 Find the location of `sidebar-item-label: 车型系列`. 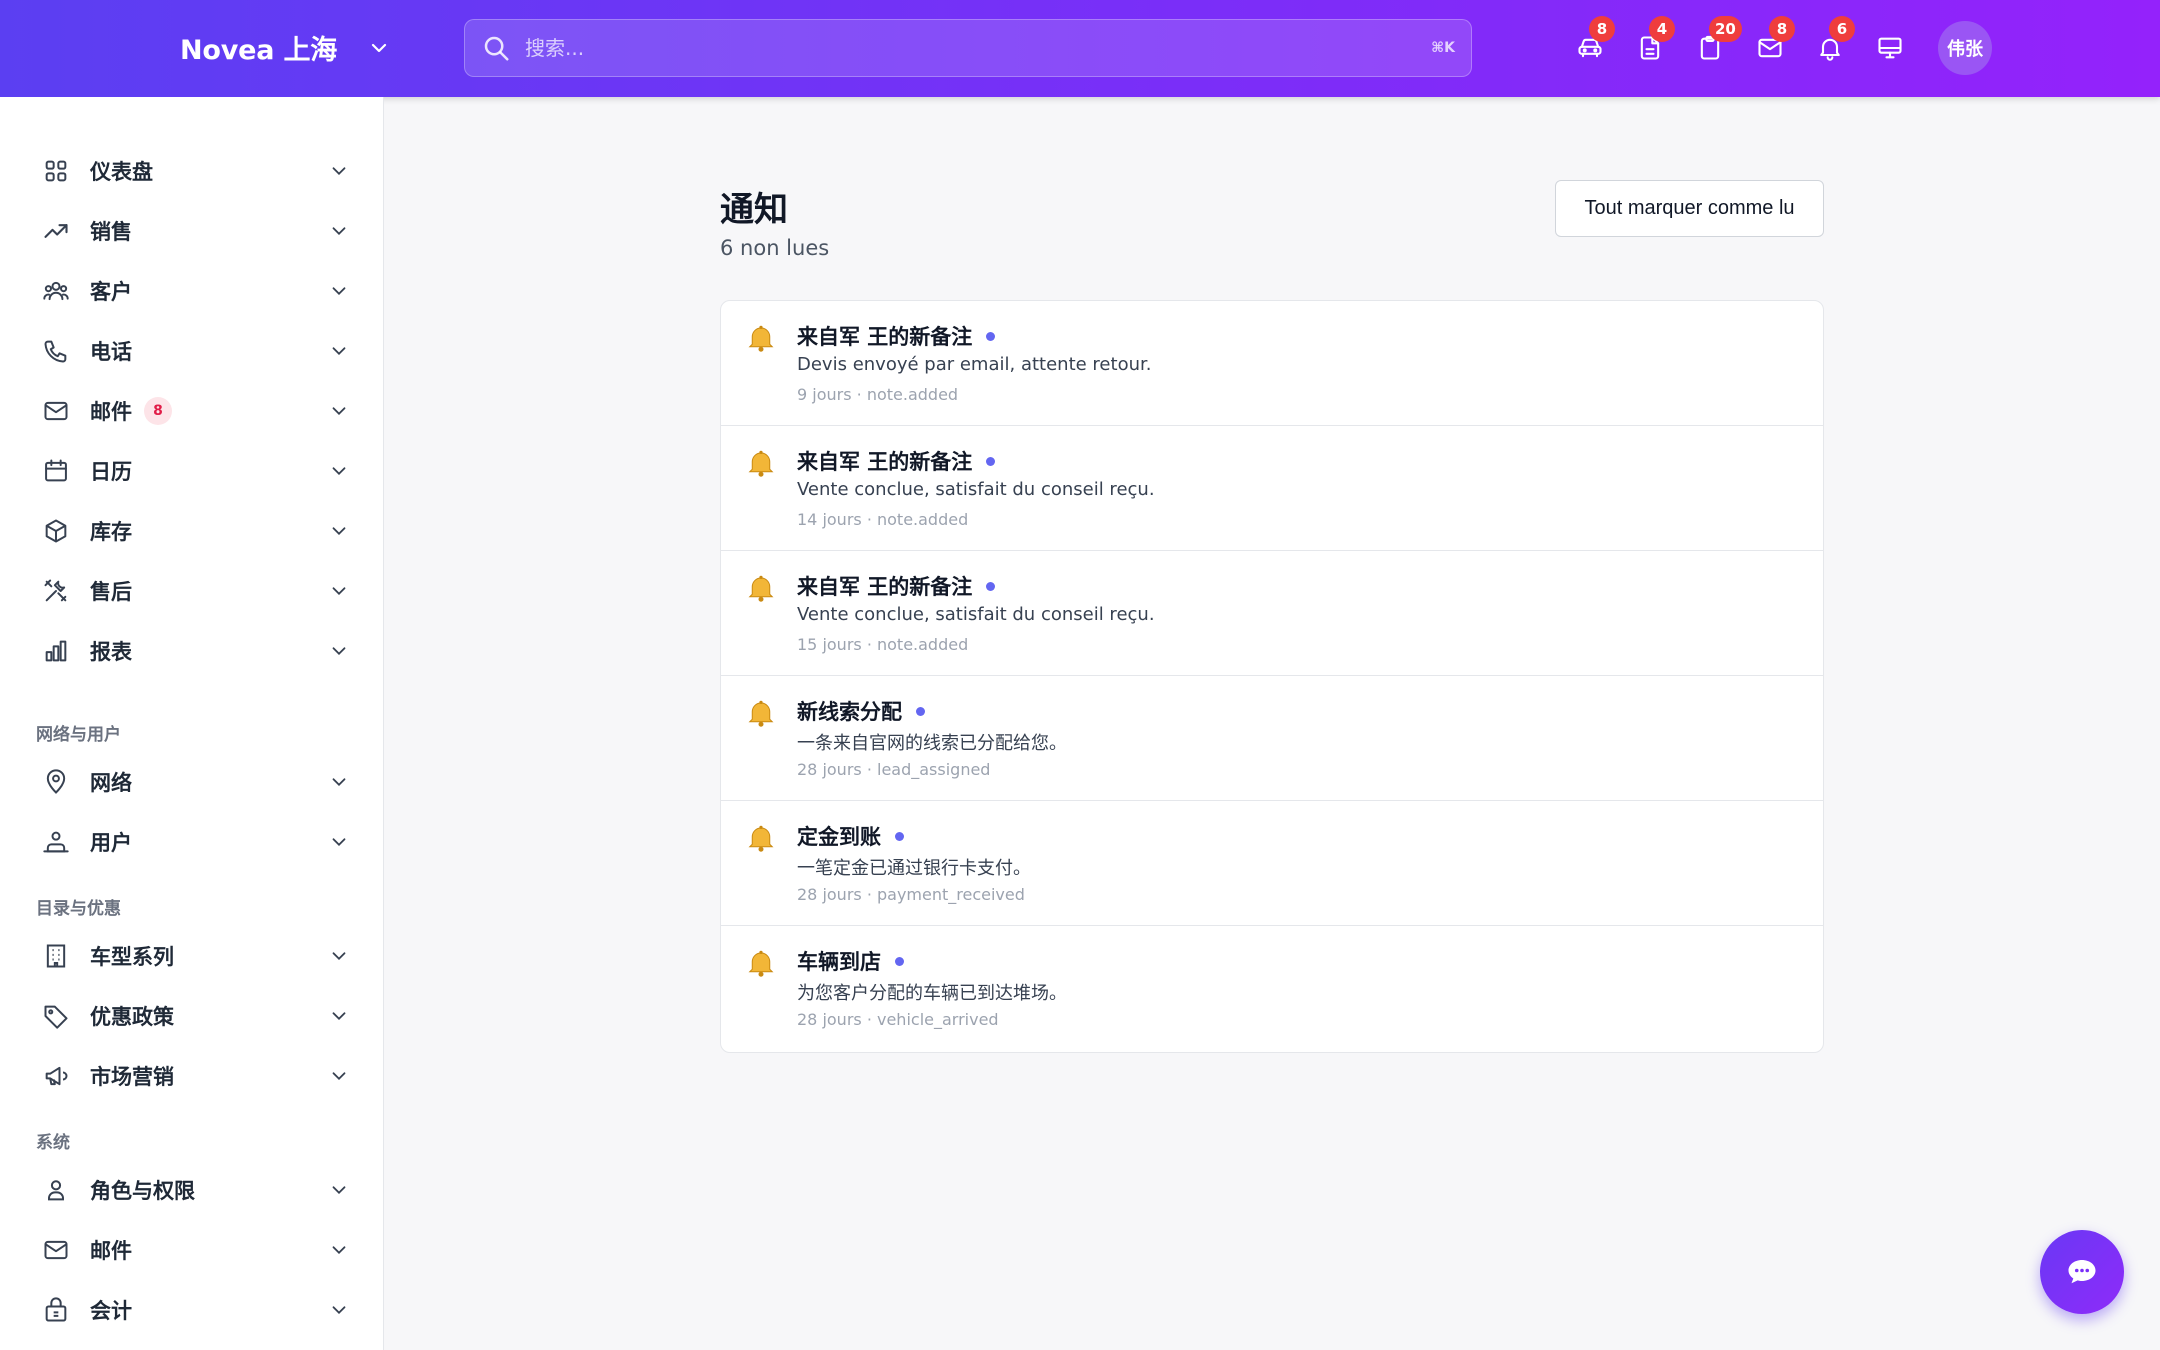

sidebar-item-label: 车型系列 is located at coordinates (132, 957).